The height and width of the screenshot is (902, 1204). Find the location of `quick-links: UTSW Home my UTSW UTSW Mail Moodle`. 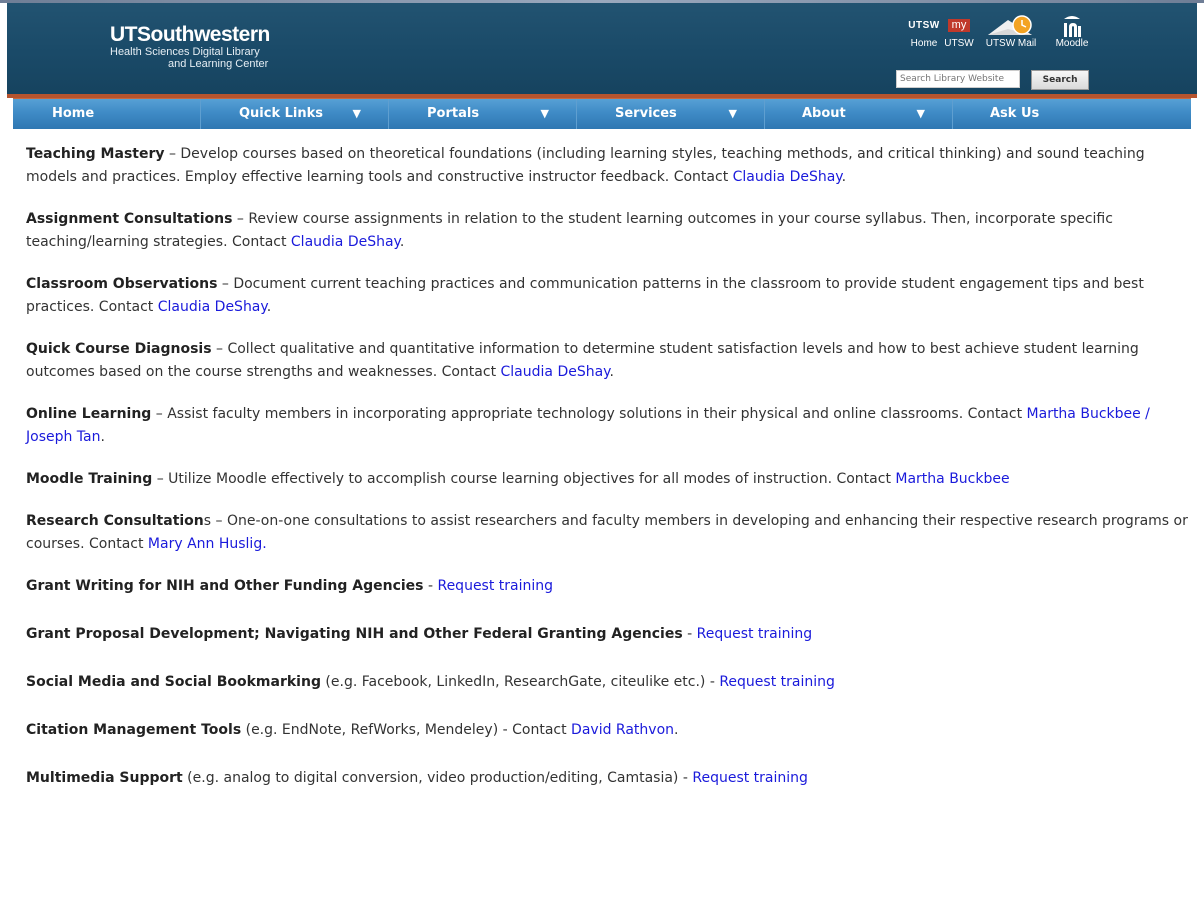

quick-links: UTSW Home my UTSW UTSW Mail Moodle is located at coordinates (1003, 34).